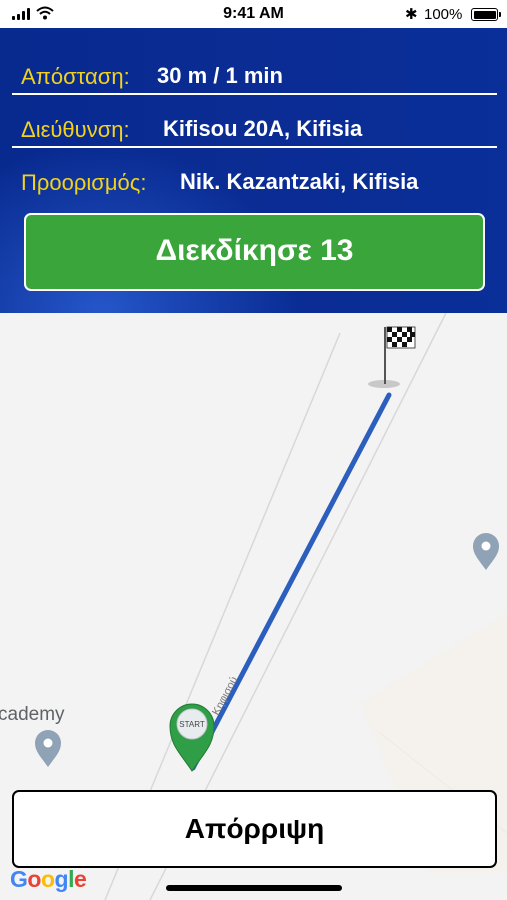  What do you see at coordinates (443, 14) in the screenshot?
I see `battery-percent: 100%` at bounding box center [443, 14].